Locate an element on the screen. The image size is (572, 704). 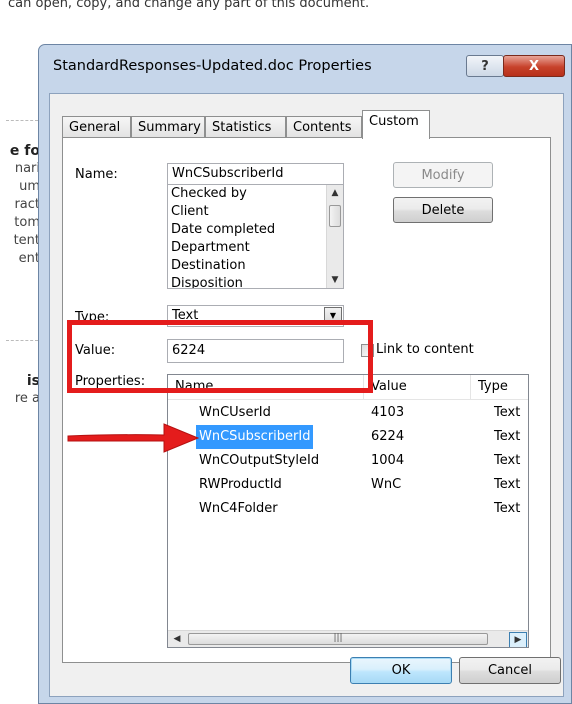
name-list-item: Date completed is located at coordinates (255, 230).